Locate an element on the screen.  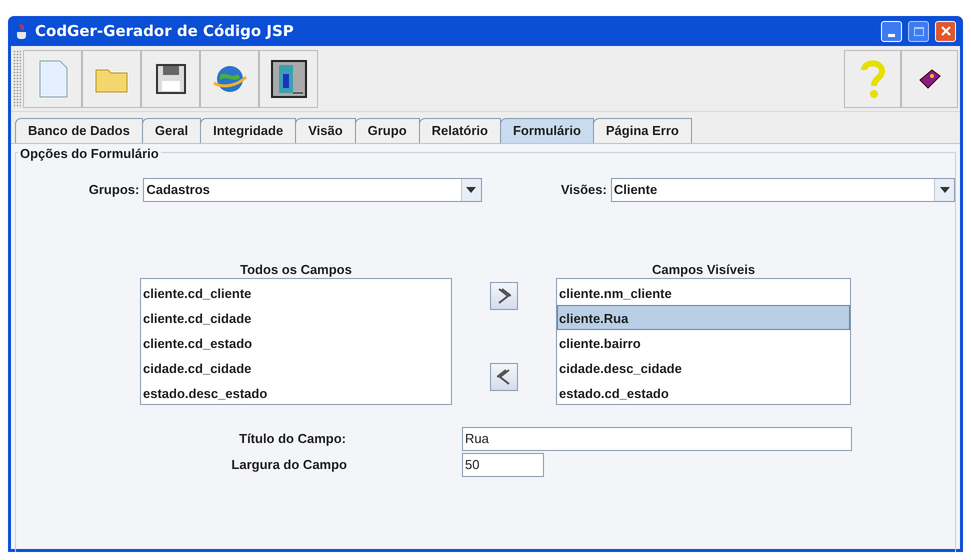
list-item: cliente.Rua is located at coordinates (703, 317).